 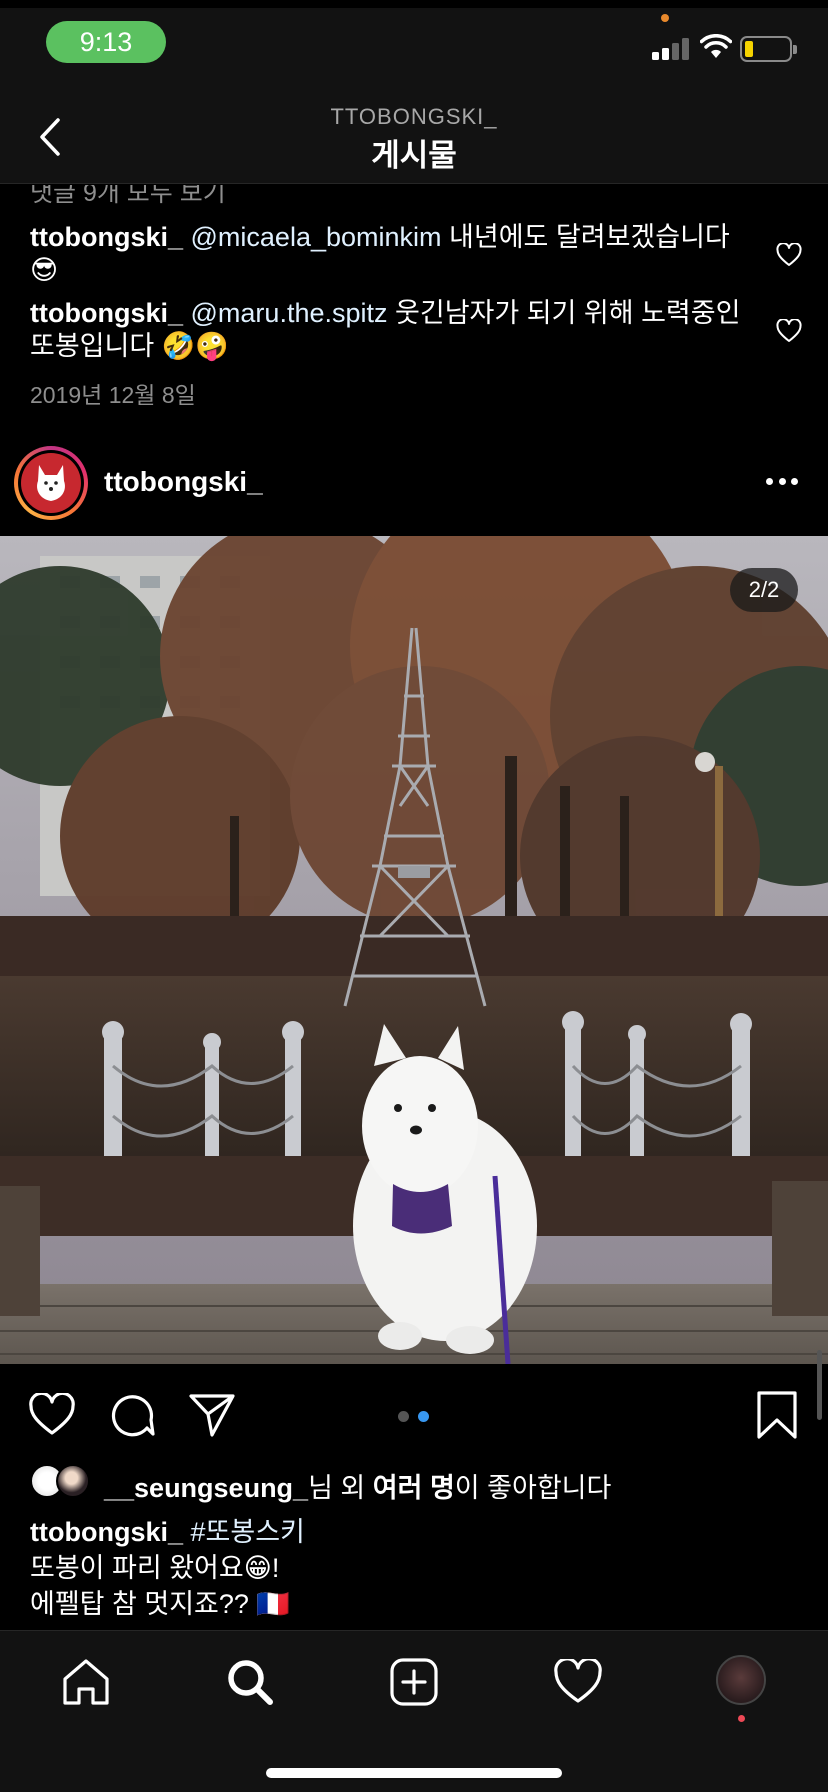 I want to click on heart-icon, so click(x=52, y=1414).